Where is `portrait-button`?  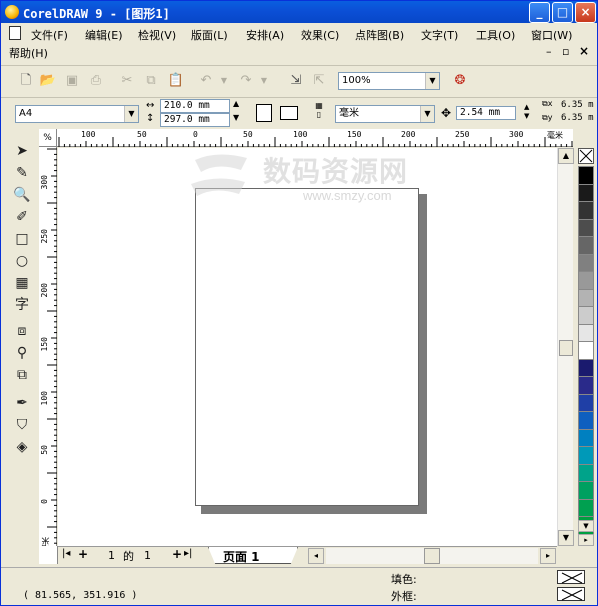
portrait-button is located at coordinates (264, 113).